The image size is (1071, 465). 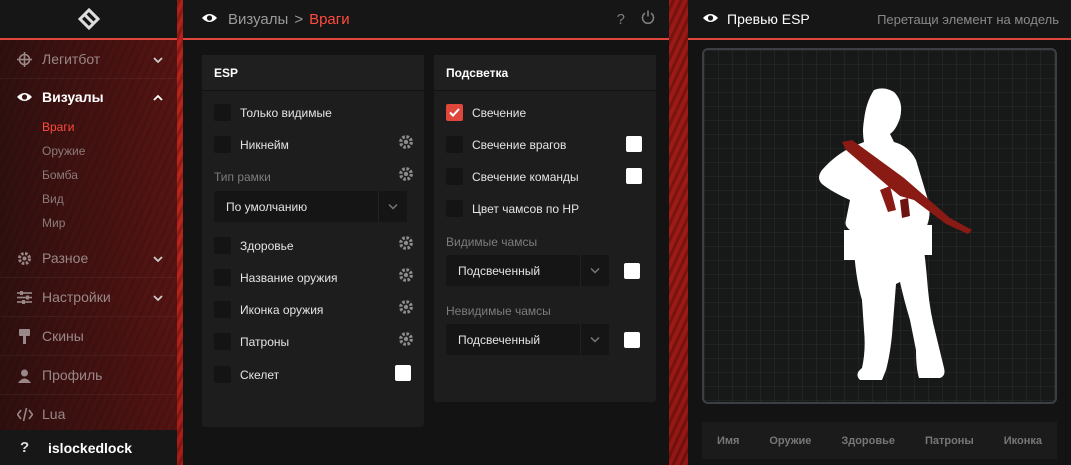 What do you see at coordinates (242, 177) in the screenshot?
I see `box-type-label: Тип рамки` at bounding box center [242, 177].